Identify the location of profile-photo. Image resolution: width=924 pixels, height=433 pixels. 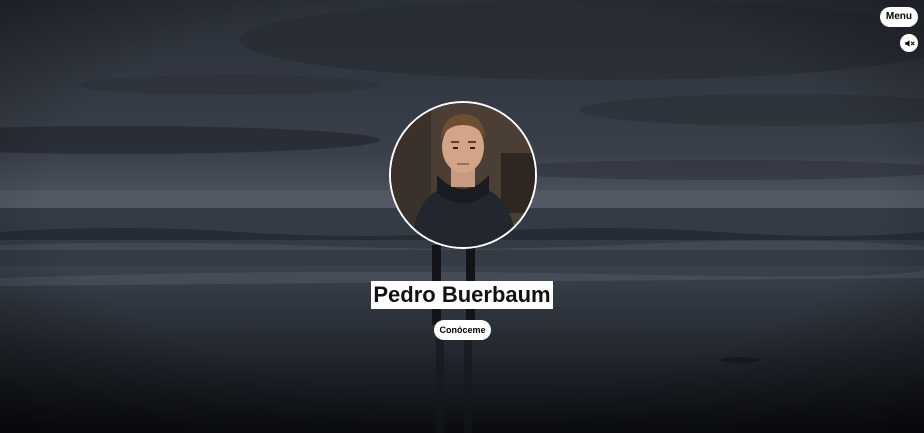
(463, 175).